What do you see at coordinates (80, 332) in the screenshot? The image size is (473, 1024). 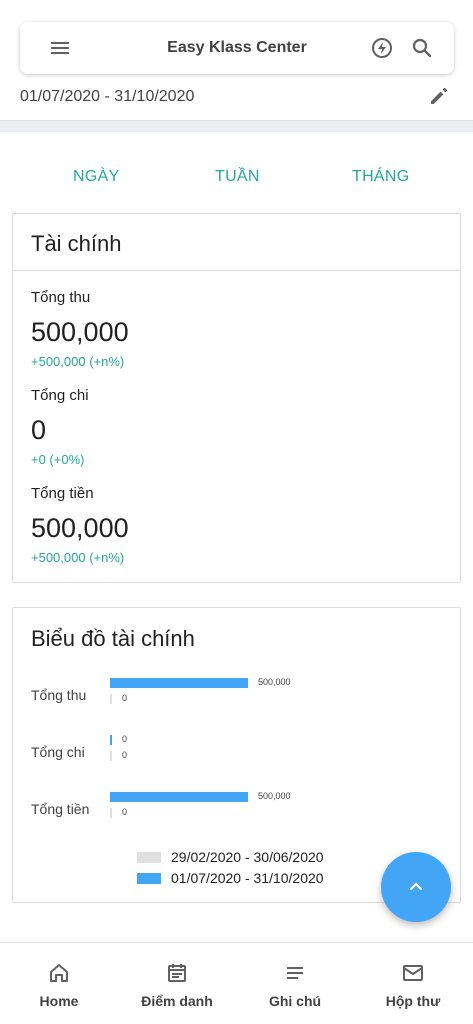 I see `total-income-value: 500,000` at bounding box center [80, 332].